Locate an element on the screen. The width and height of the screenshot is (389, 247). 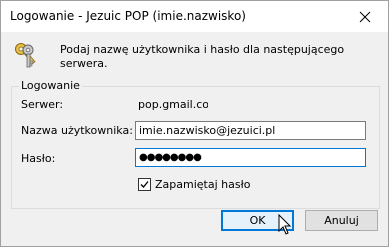
remember-password-checkbox is located at coordinates (144, 184).